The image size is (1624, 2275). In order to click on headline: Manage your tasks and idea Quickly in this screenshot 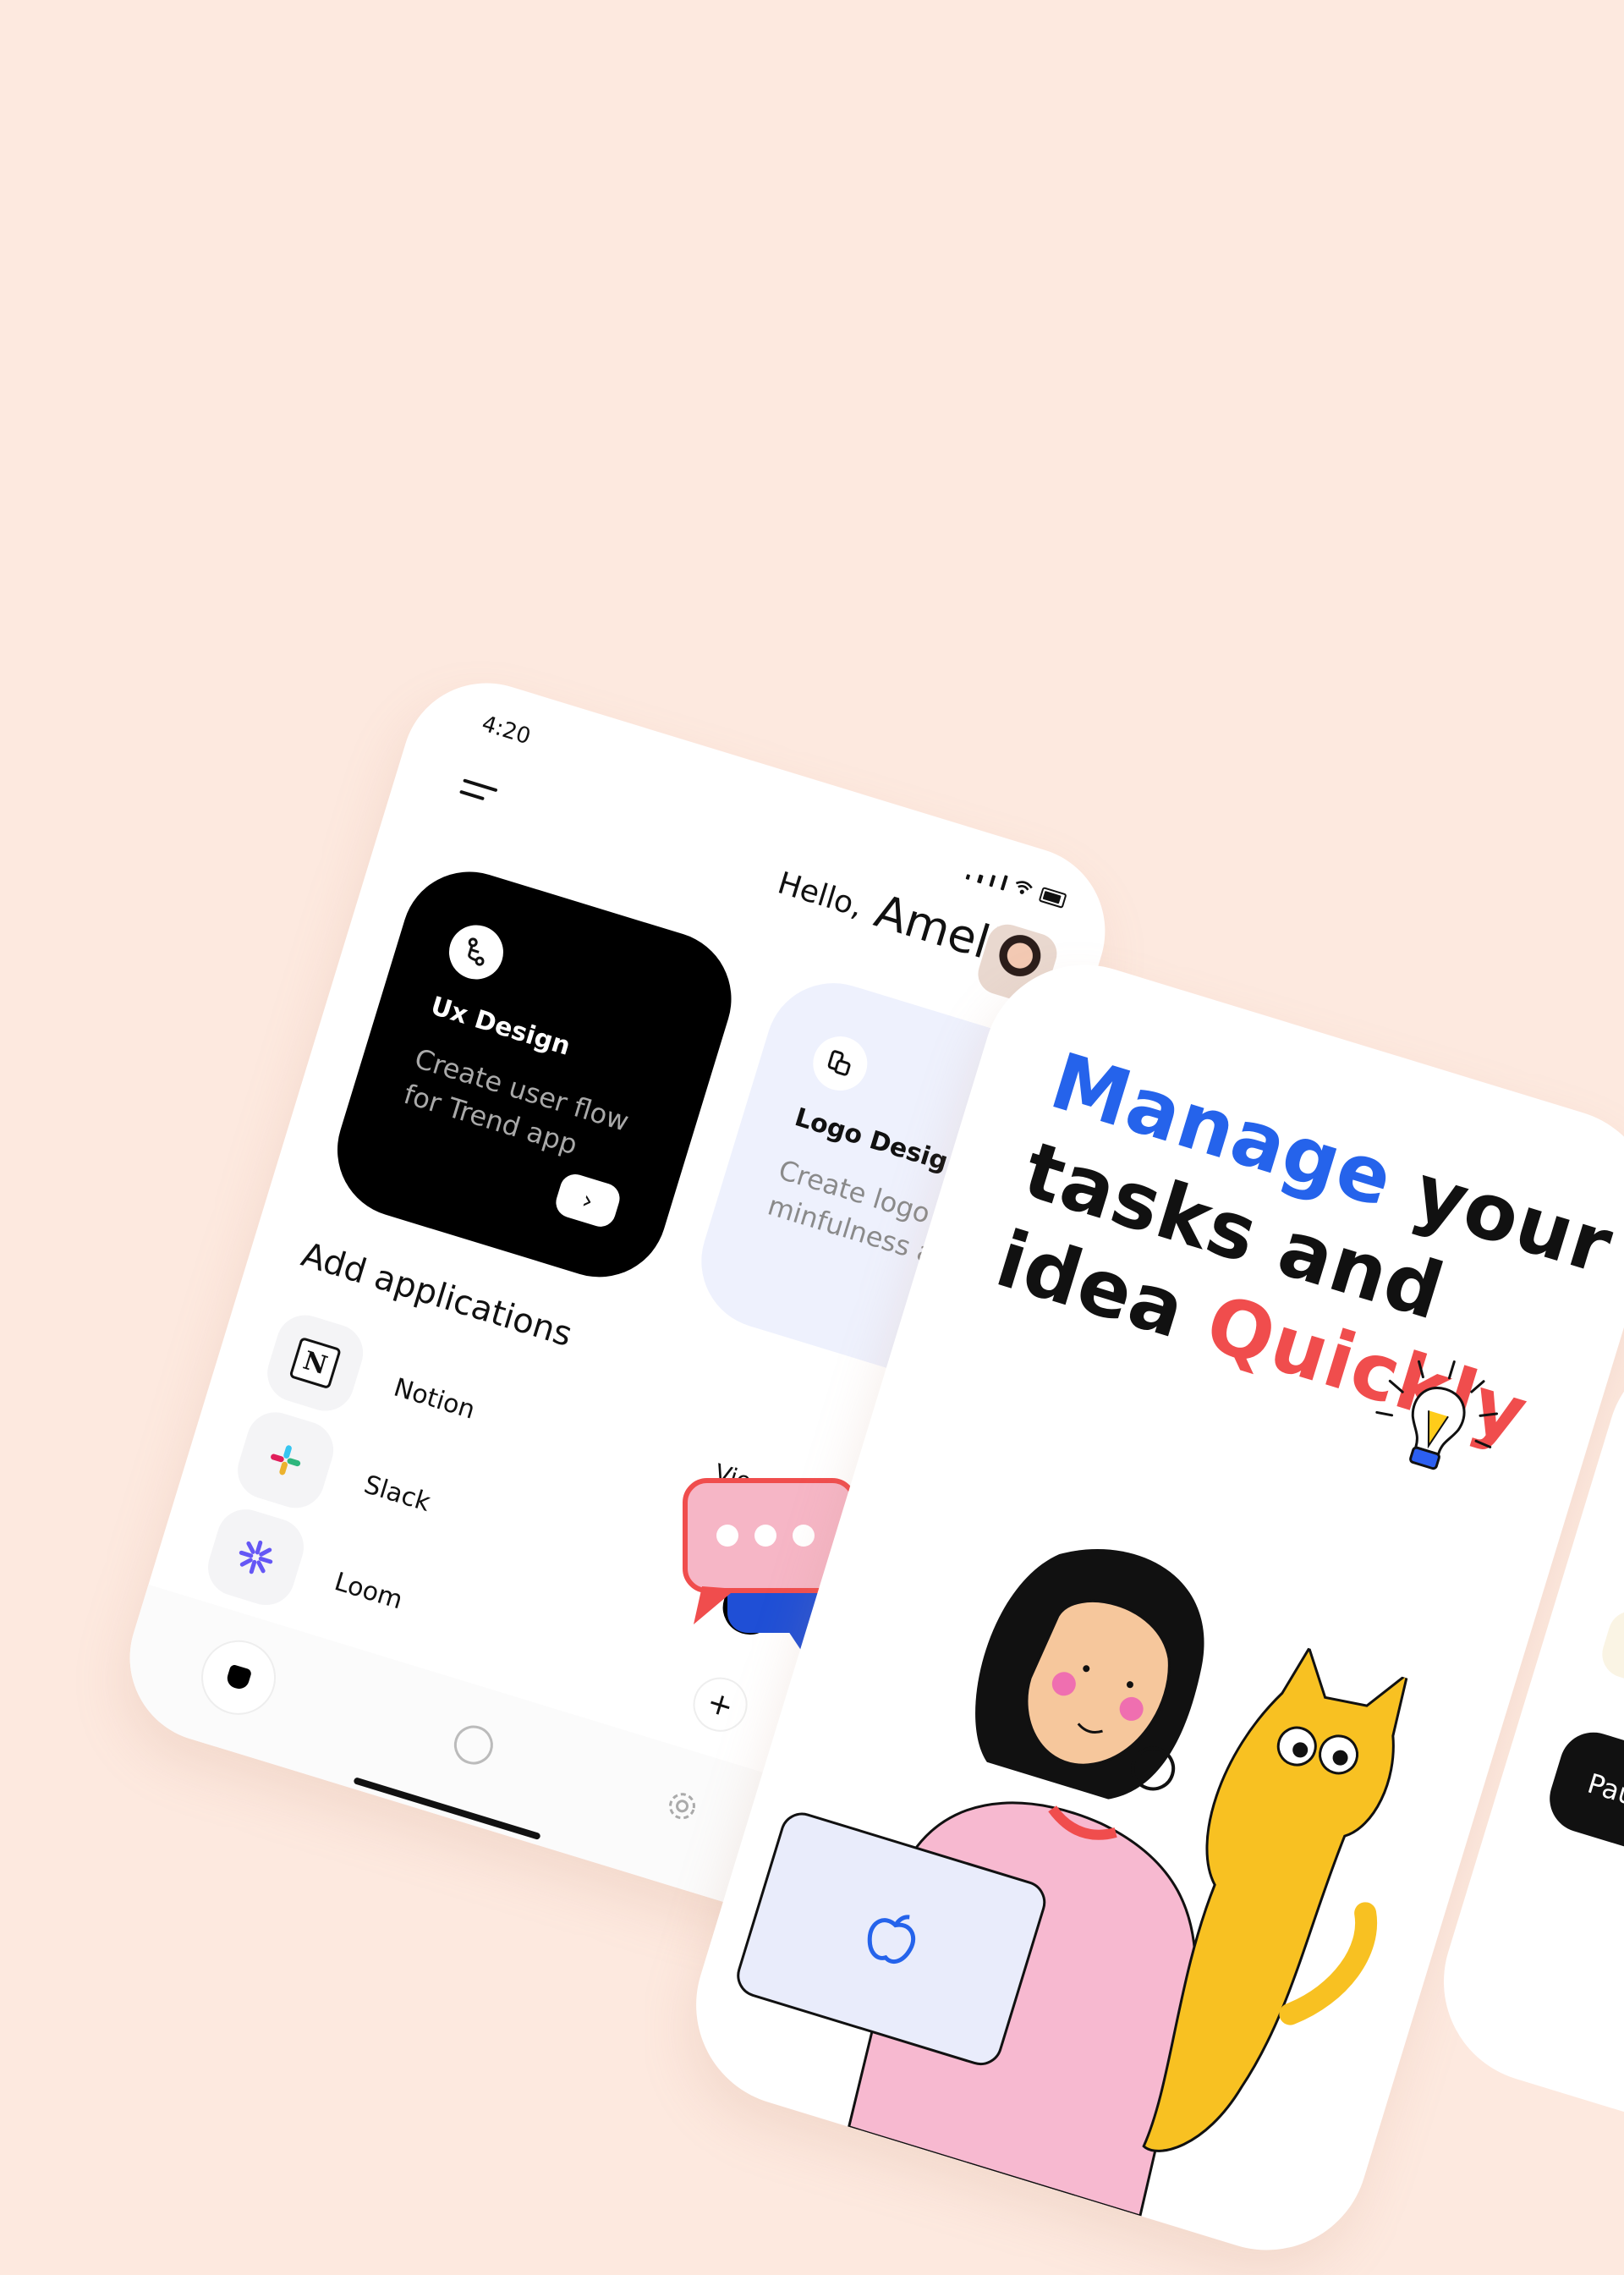, I will do `click(1305, 1255)`.